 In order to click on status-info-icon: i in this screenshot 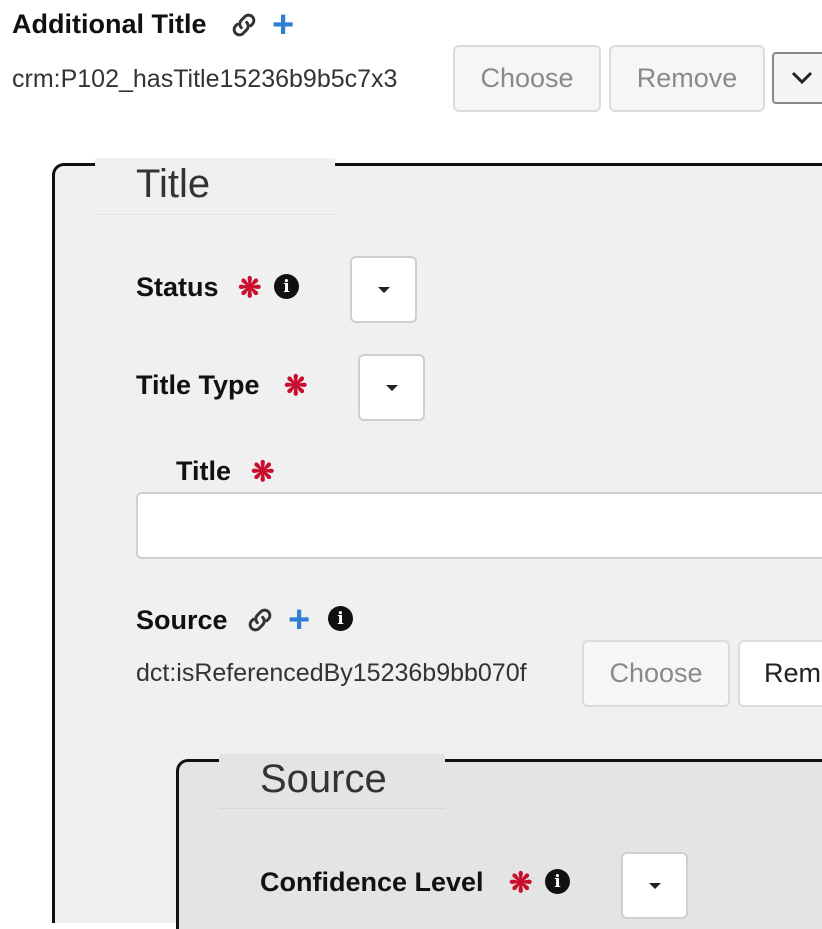, I will do `click(286, 286)`.